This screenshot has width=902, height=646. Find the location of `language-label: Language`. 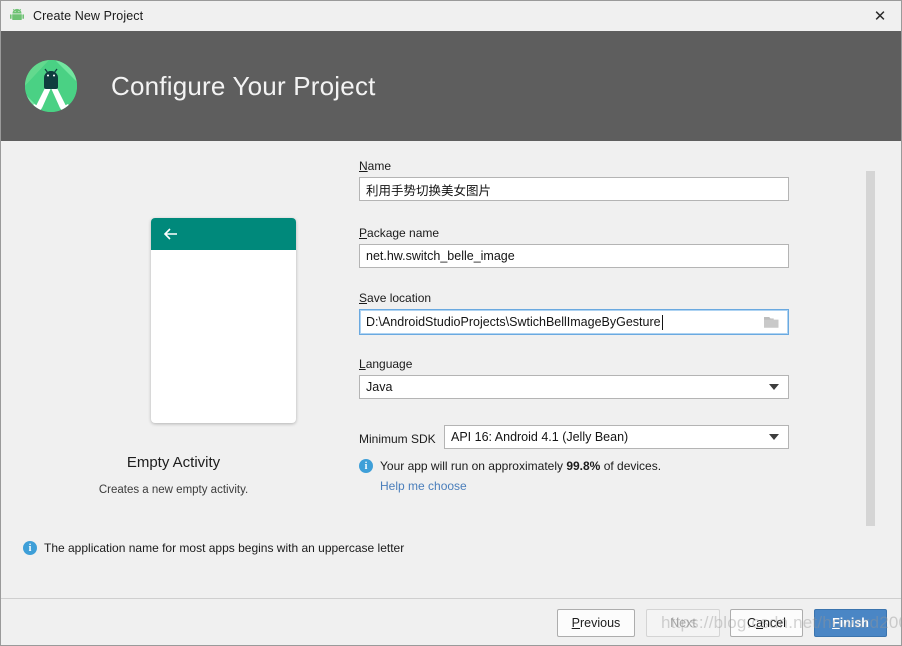

language-label: Language is located at coordinates (386, 364).